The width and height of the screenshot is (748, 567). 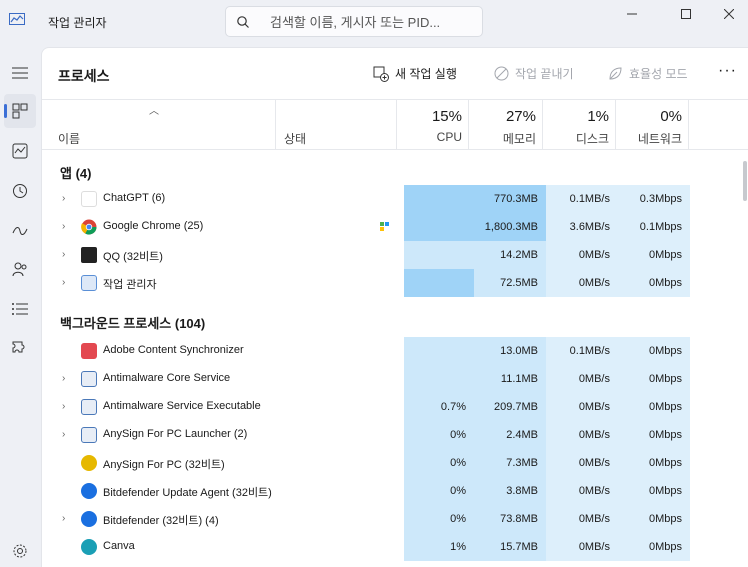 I want to click on column-memory-label: 메모리, so click(x=519, y=139).